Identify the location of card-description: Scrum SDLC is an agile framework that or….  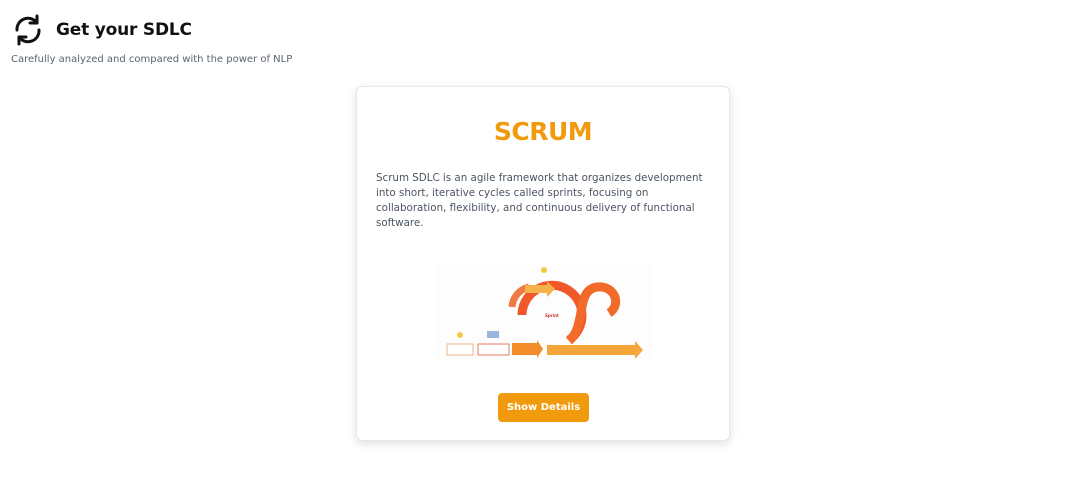
(539, 200).